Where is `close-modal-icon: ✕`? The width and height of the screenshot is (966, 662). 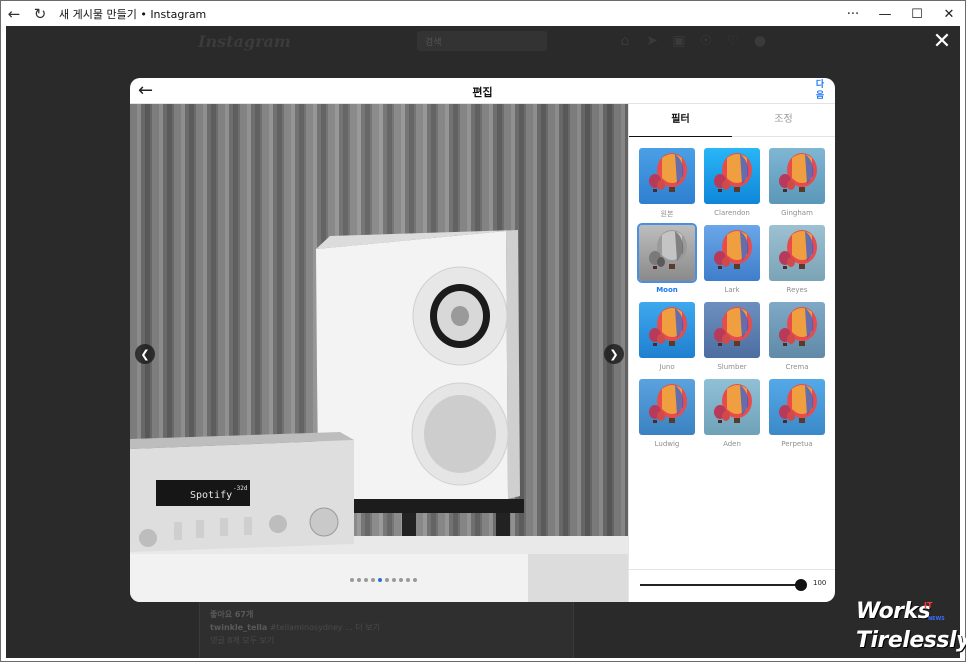
close-modal-icon: ✕ is located at coordinates (942, 42).